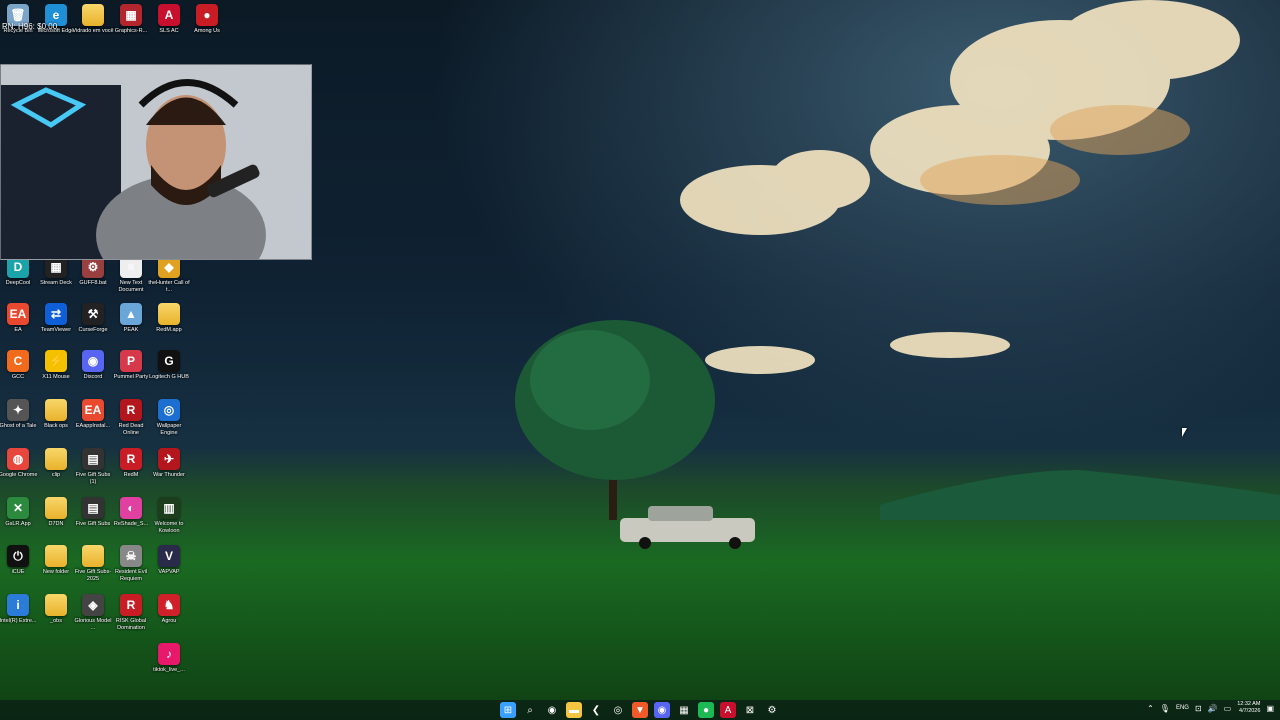 This screenshot has height=720, width=1280. I want to click on desktop-icon: ⏻ iCUE, so click(18, 568).